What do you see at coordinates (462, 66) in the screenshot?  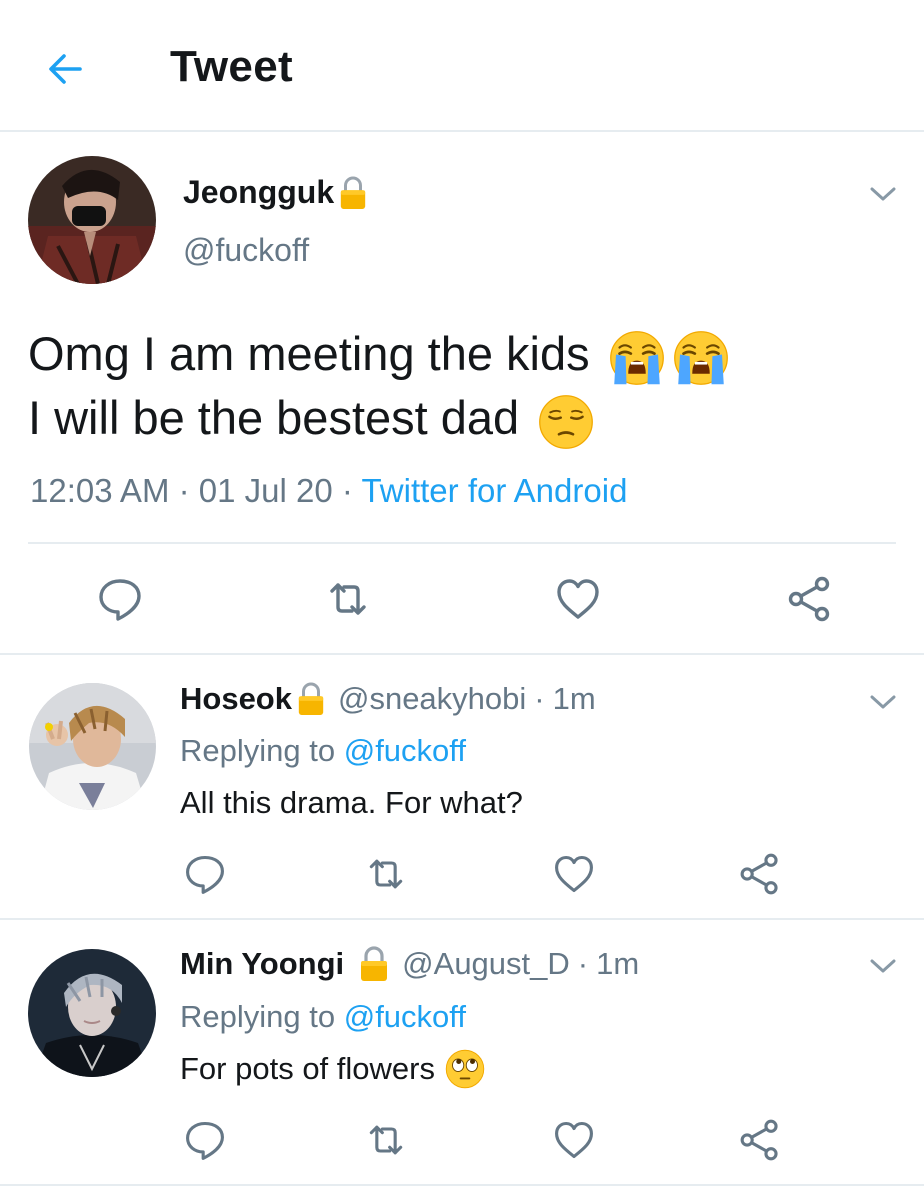 I see `top-bar: Tweet` at bounding box center [462, 66].